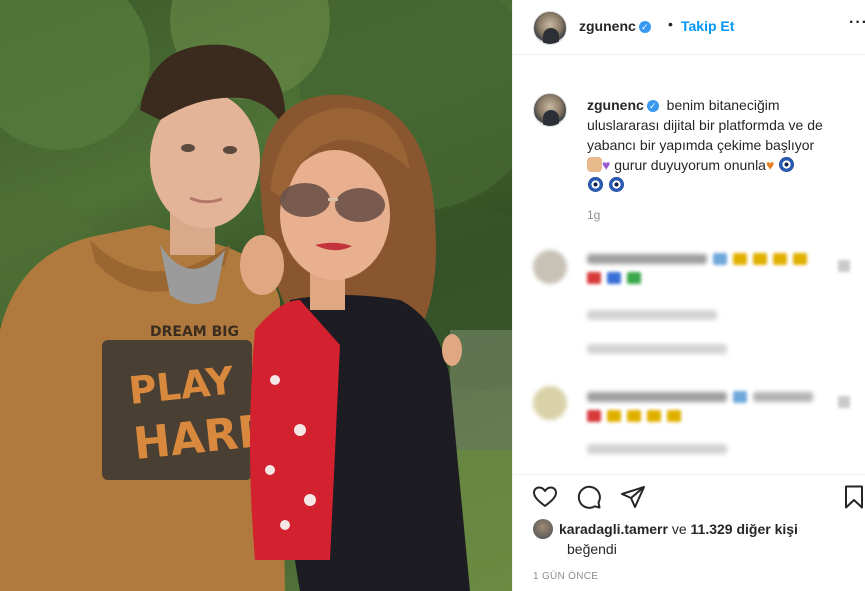 This screenshot has height=591, width=865. What do you see at coordinates (550, 28) in the screenshot?
I see `author-avatar` at bounding box center [550, 28].